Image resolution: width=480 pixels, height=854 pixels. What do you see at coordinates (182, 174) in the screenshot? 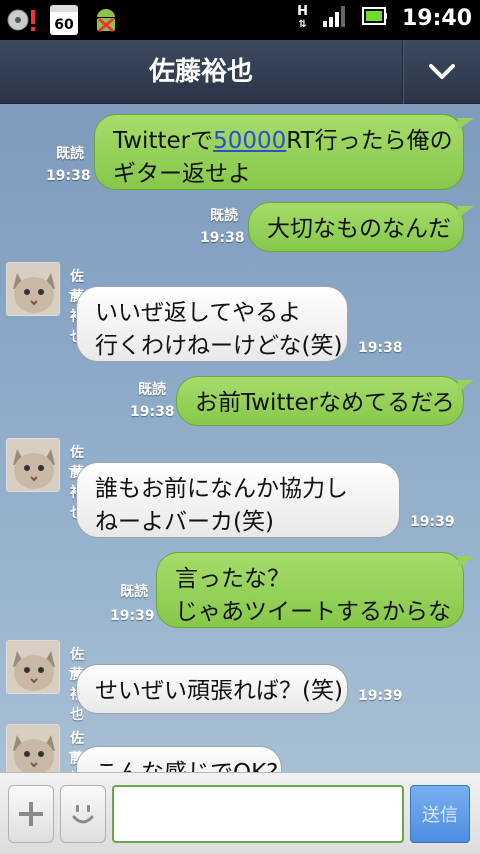
I see `message-line: ギター返せよ` at bounding box center [182, 174].